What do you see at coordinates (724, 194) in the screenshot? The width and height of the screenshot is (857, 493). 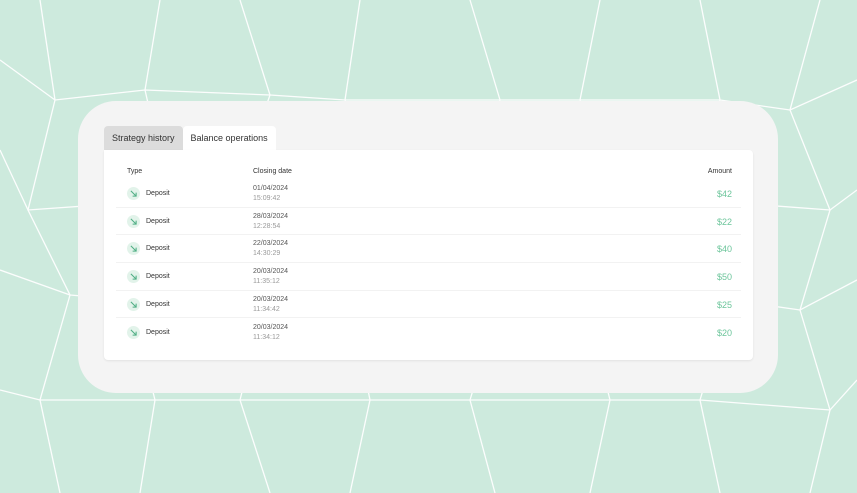 I see `amount-value: $42` at bounding box center [724, 194].